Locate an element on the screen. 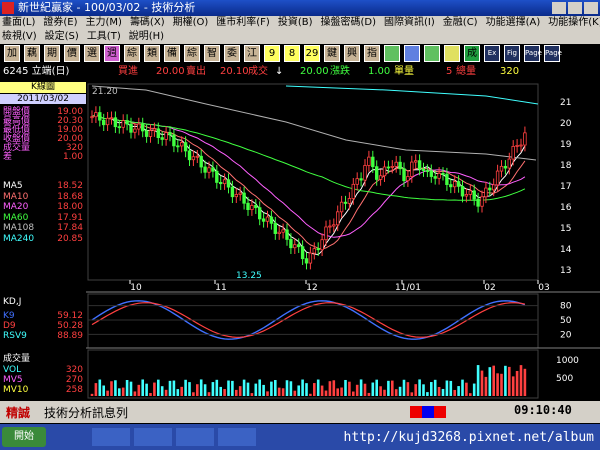 This screenshot has height=450, width=600. toolbar-button-26: Page is located at coordinates (533, 53).